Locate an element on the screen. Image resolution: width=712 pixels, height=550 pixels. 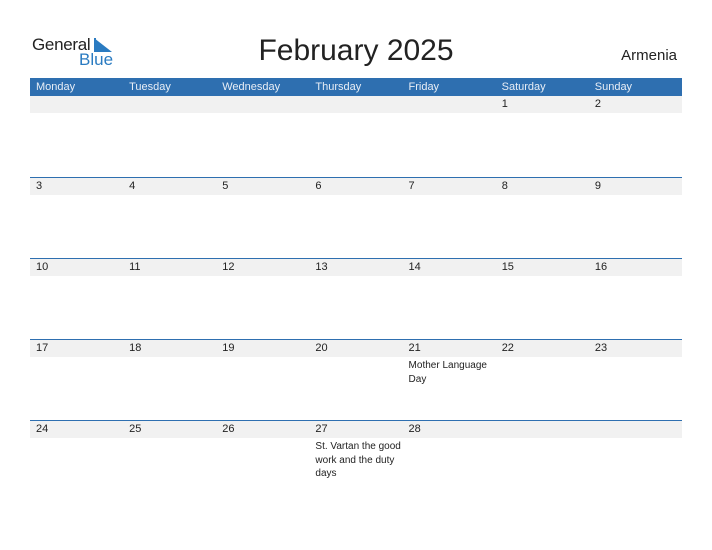
day-cell: 11 is located at coordinates (169, 299).